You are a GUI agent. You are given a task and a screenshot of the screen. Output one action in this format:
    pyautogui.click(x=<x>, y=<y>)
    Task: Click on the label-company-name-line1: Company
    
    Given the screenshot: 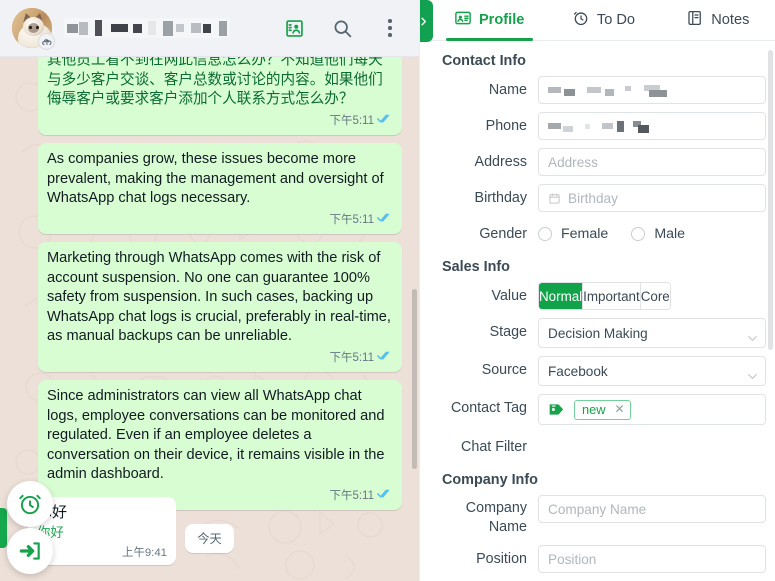 What is the action you would take?
    pyautogui.click(x=496, y=508)
    